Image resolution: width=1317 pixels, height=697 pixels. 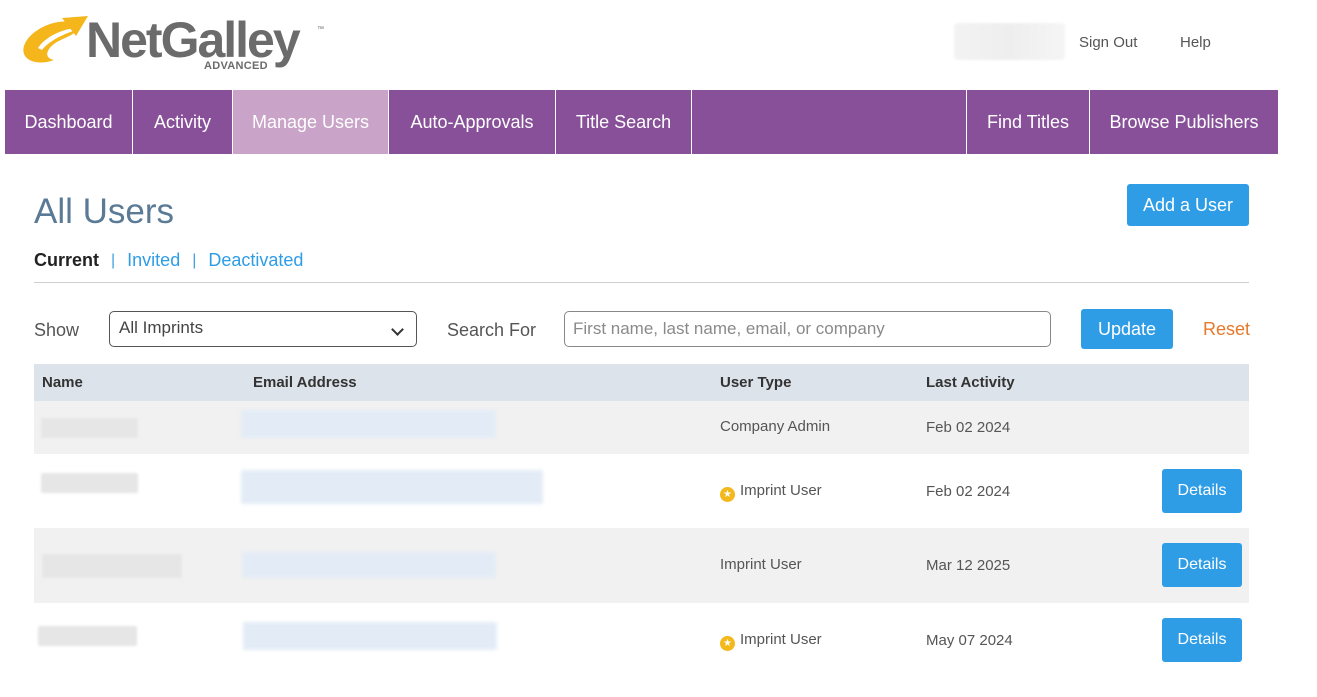 What do you see at coordinates (775, 426) in the screenshot?
I see `user-type: Company Admin` at bounding box center [775, 426].